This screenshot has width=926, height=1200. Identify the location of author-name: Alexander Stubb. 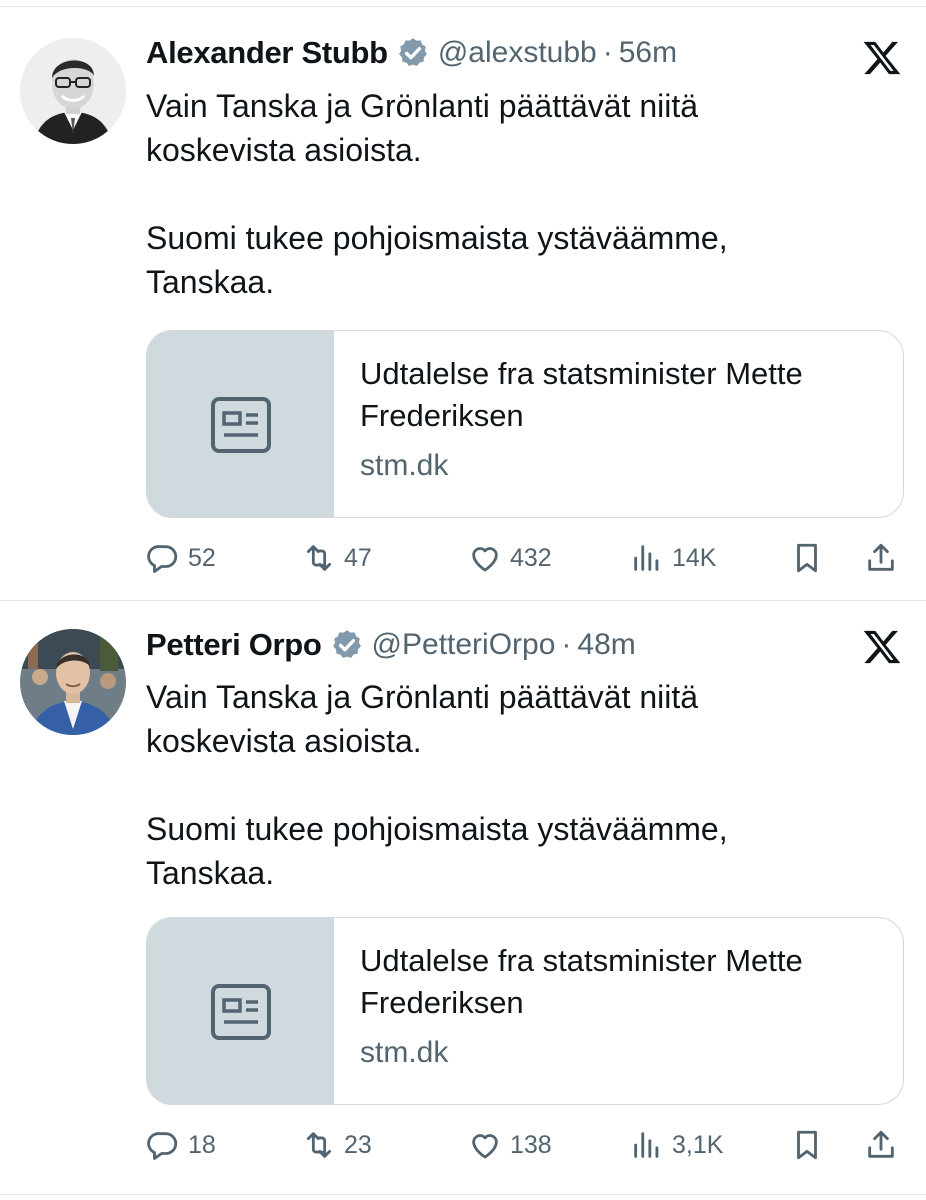
(267, 53).